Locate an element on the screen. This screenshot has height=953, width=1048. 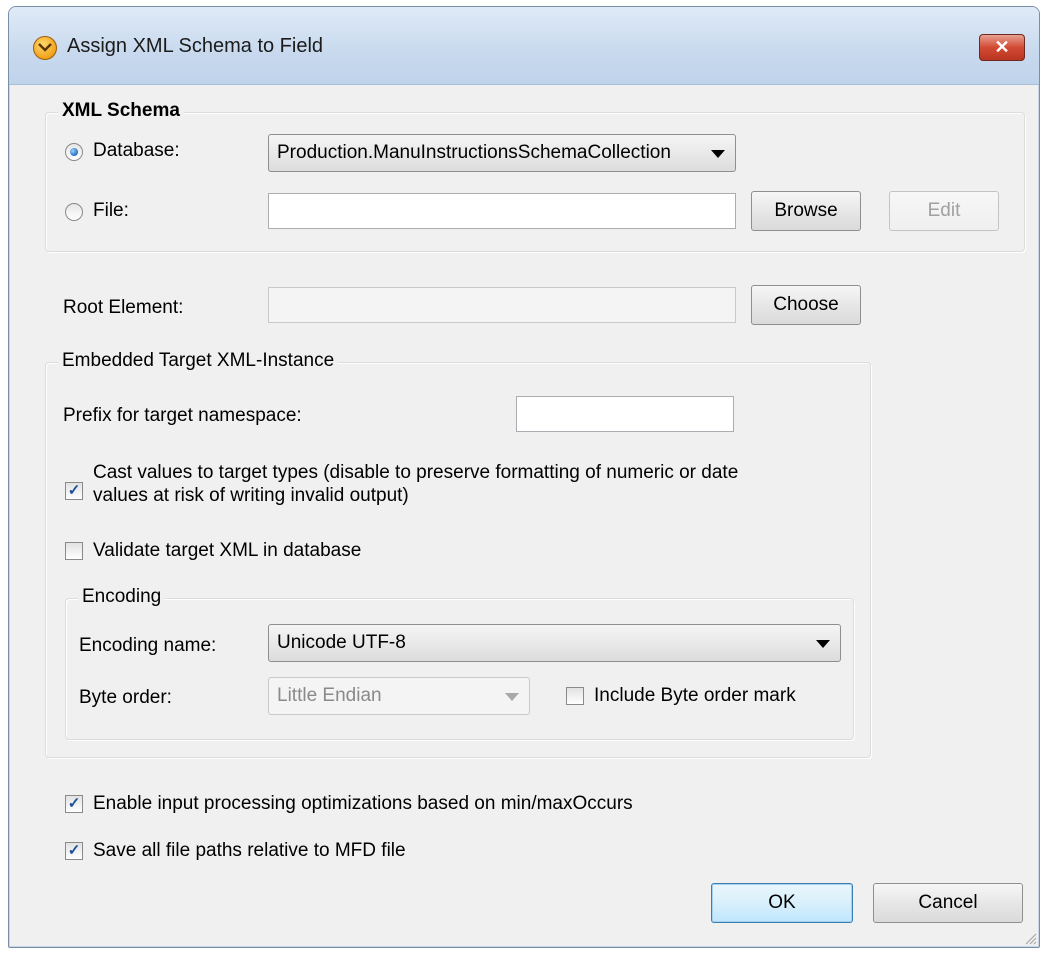
relative-paths-checkbox: ✓ is located at coordinates (74, 851).